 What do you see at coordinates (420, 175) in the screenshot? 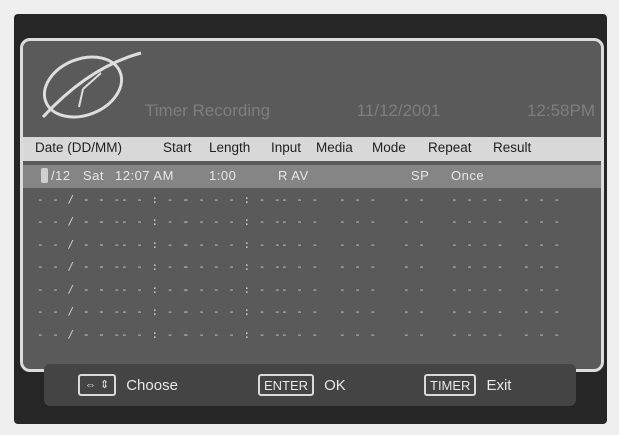
I see `row-mode: SP` at bounding box center [420, 175].